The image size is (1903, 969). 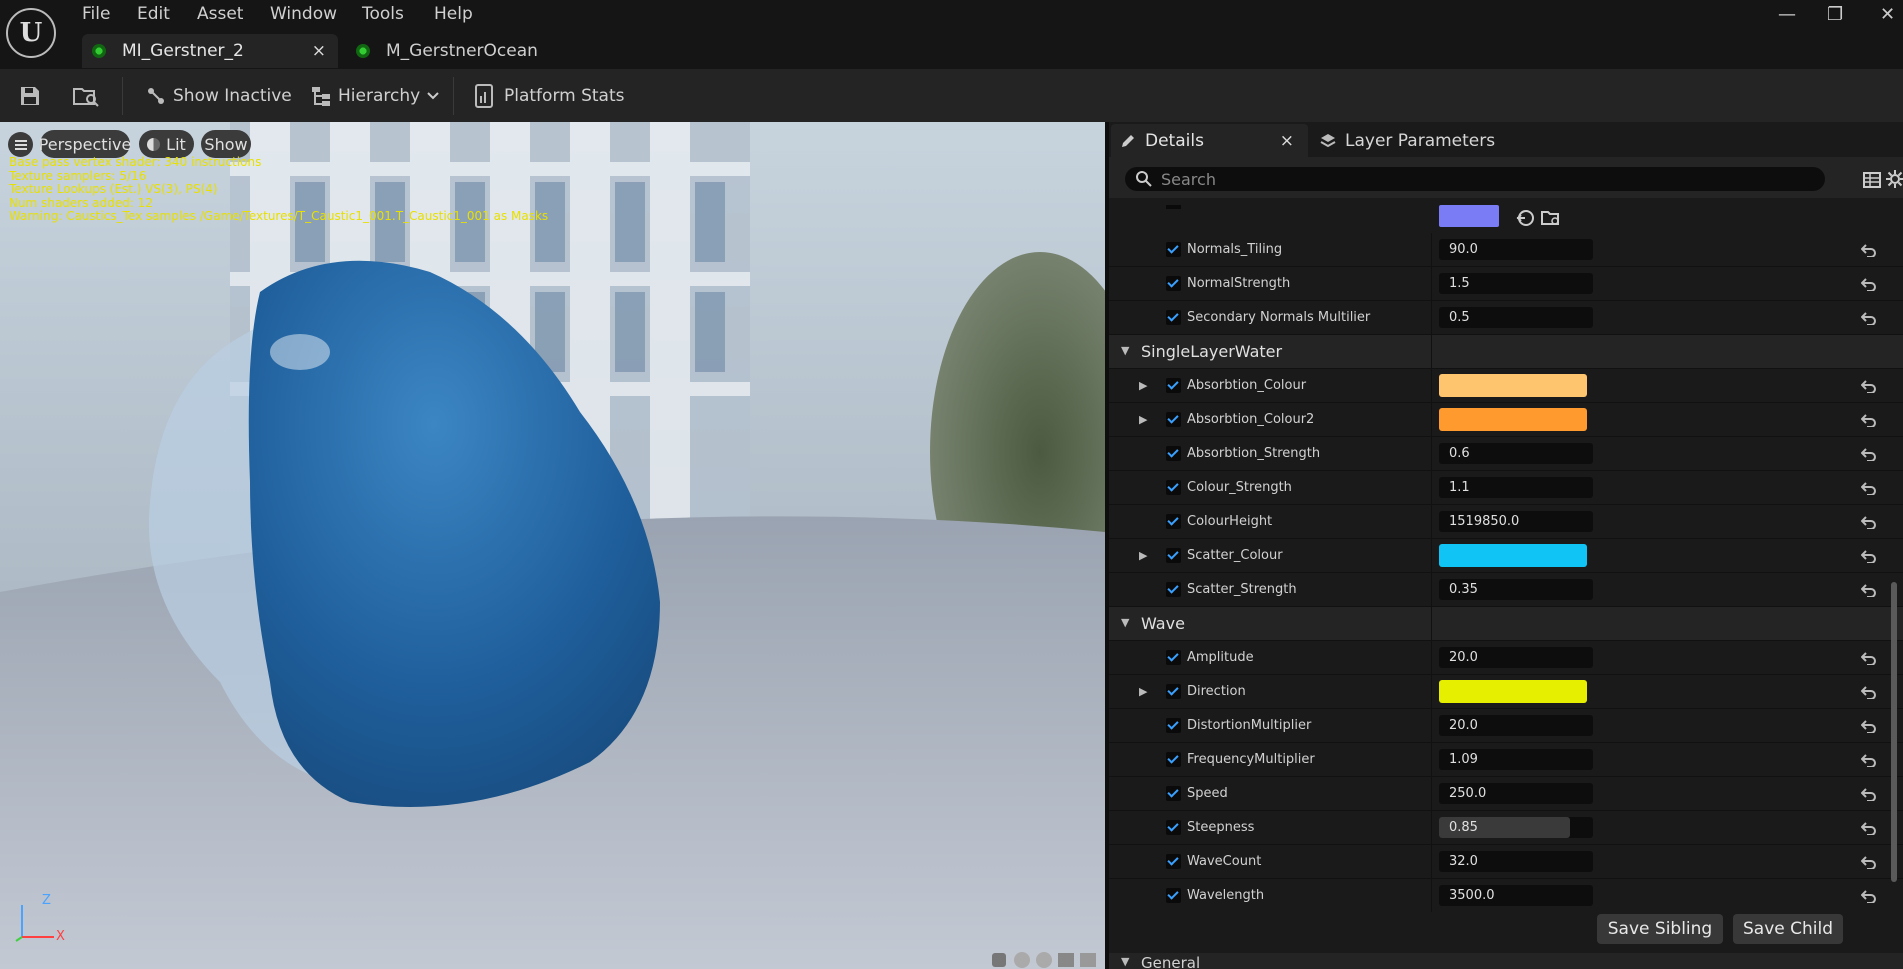 I want to click on unreal-logo-icon: U, so click(x=31, y=33).